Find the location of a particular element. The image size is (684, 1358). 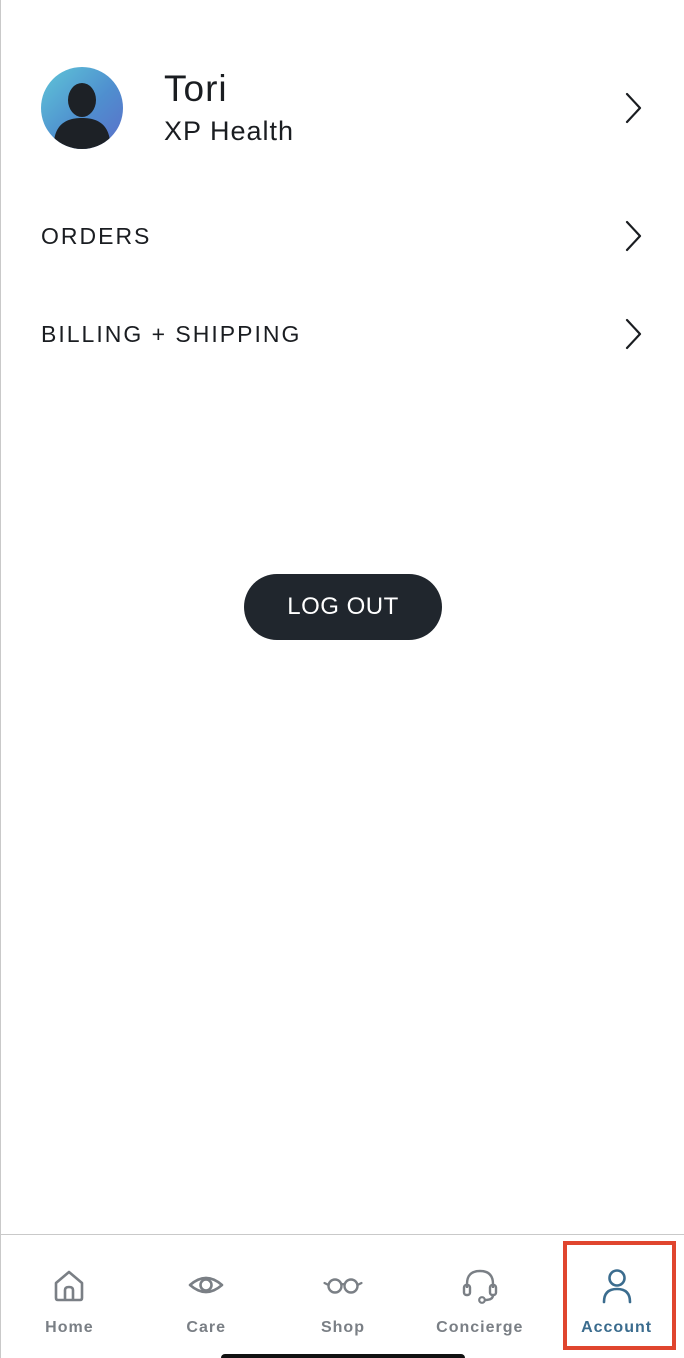

tab-concierge: Concierge is located at coordinates (479, 1296).